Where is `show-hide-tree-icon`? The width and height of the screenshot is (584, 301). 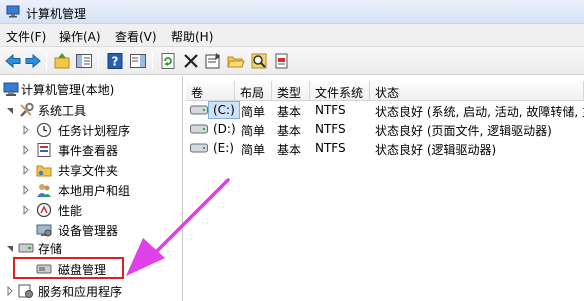
show-hide-tree-icon is located at coordinates (84, 61).